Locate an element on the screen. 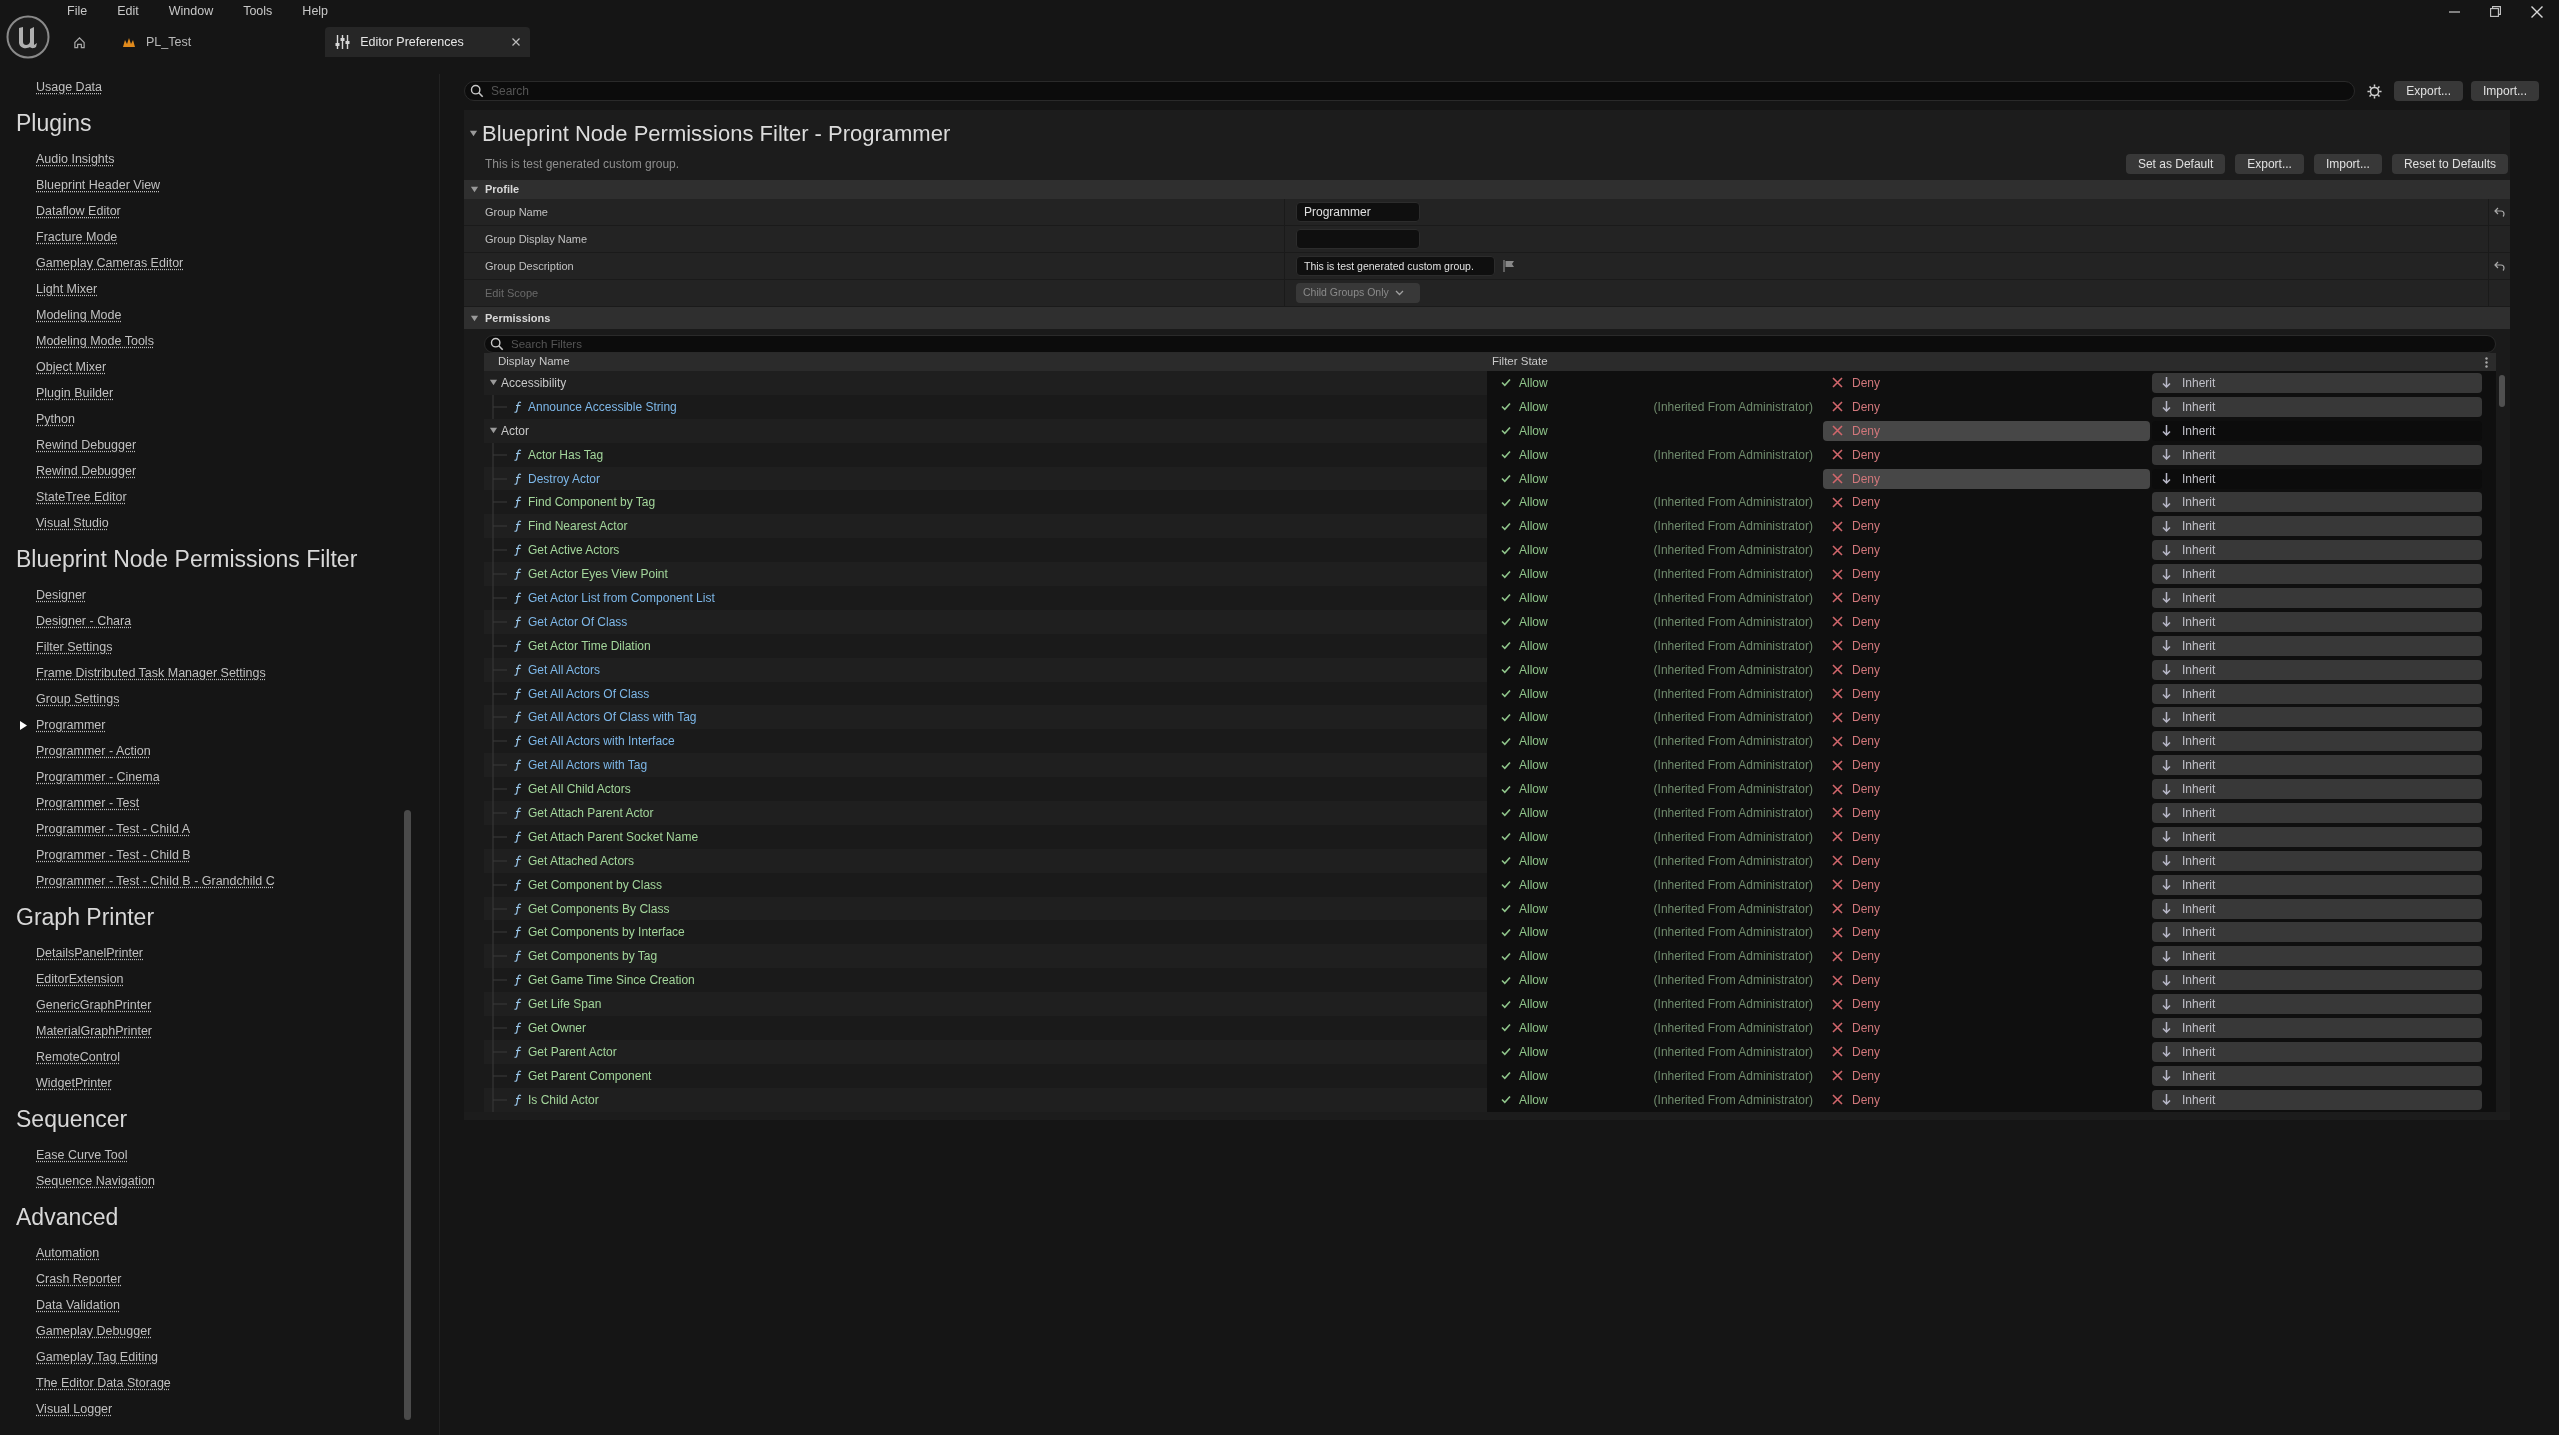 The image size is (2559, 1435). flag-icon is located at coordinates (1509, 266).